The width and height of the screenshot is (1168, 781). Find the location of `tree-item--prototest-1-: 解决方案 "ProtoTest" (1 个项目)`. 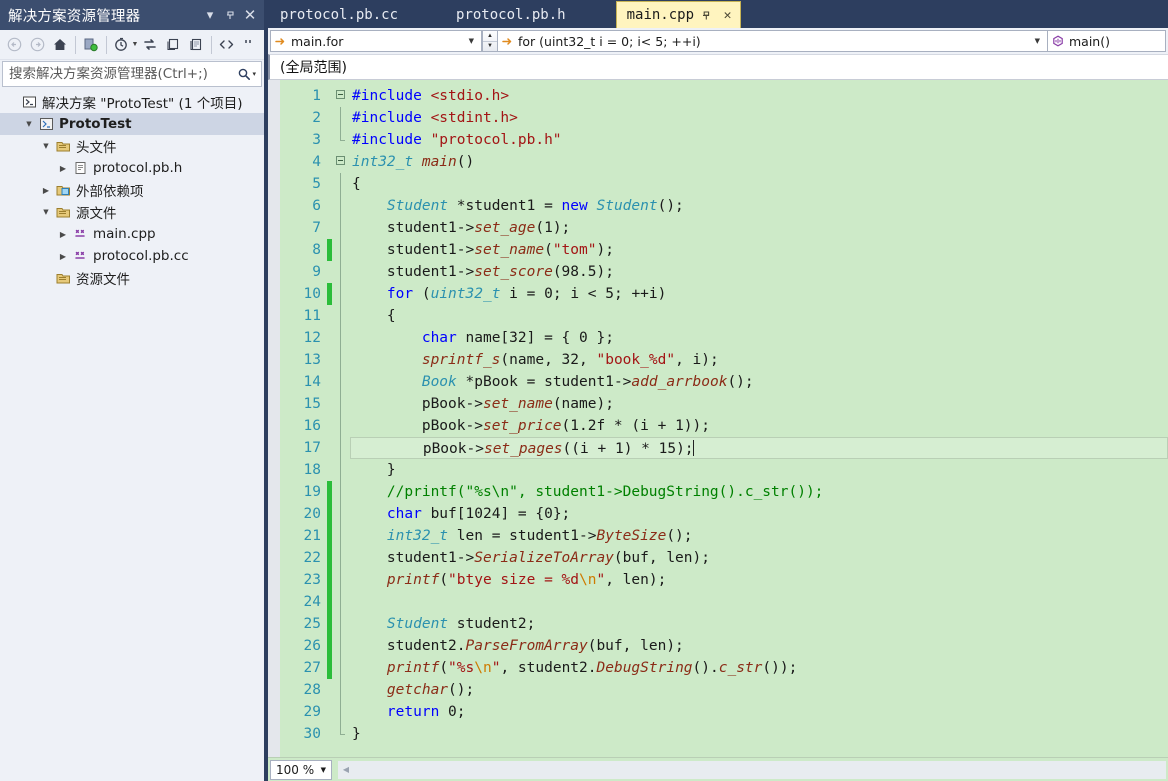

tree-item--prototest-1-: 解决方案 "ProtoTest" (1 个项目) is located at coordinates (132, 102).